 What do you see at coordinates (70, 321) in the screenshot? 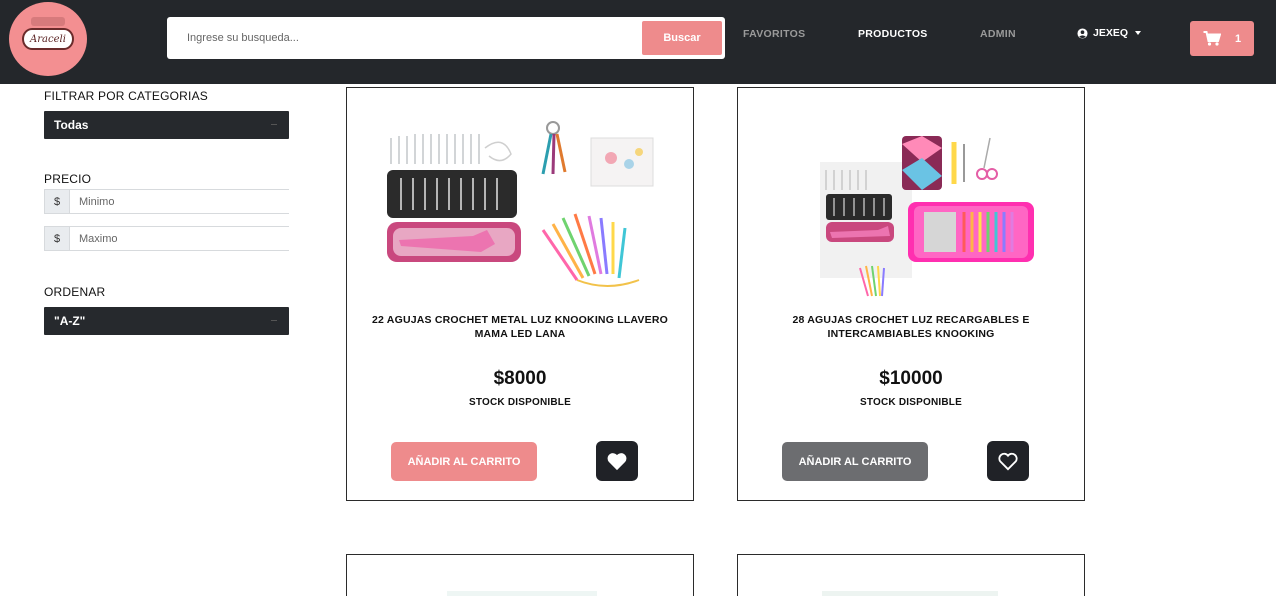
I see `order-selected-value: "A-Z"` at bounding box center [70, 321].